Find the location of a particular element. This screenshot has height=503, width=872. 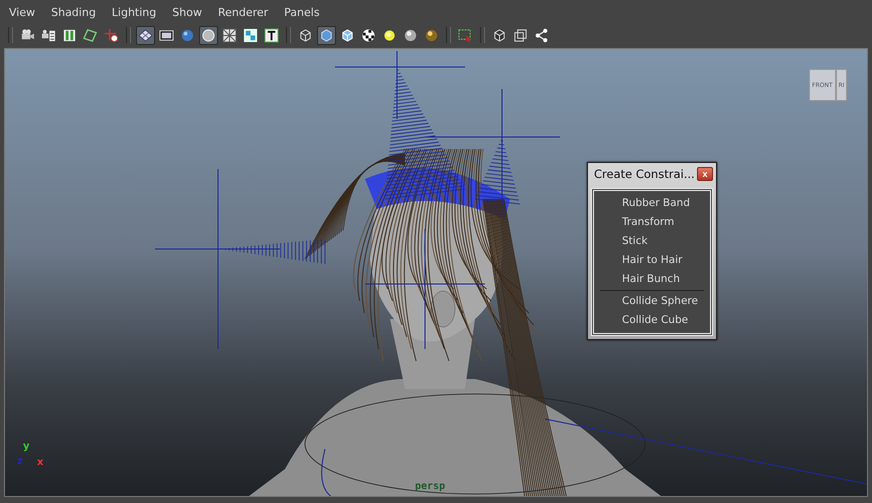

shaded-cube-icon is located at coordinates (326, 35).